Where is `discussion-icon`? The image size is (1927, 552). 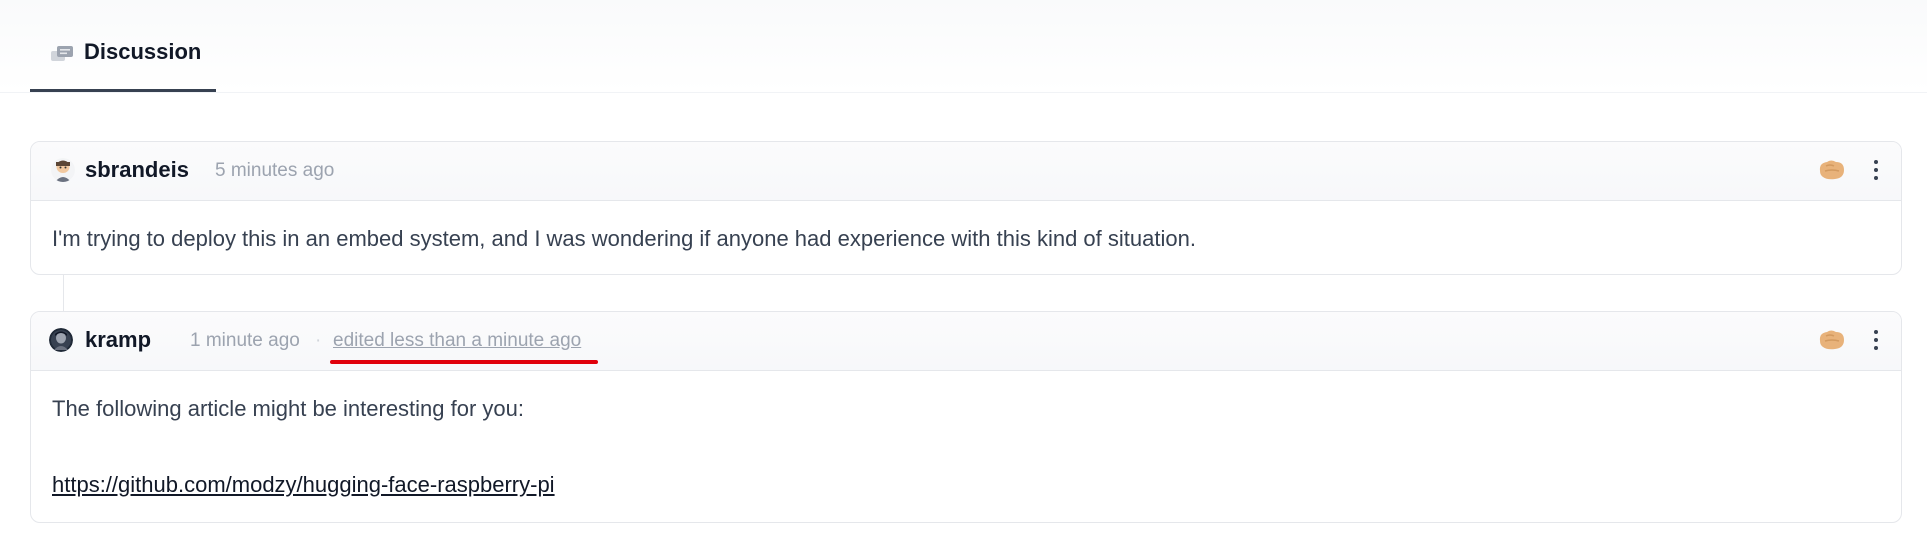 discussion-icon is located at coordinates (62, 53).